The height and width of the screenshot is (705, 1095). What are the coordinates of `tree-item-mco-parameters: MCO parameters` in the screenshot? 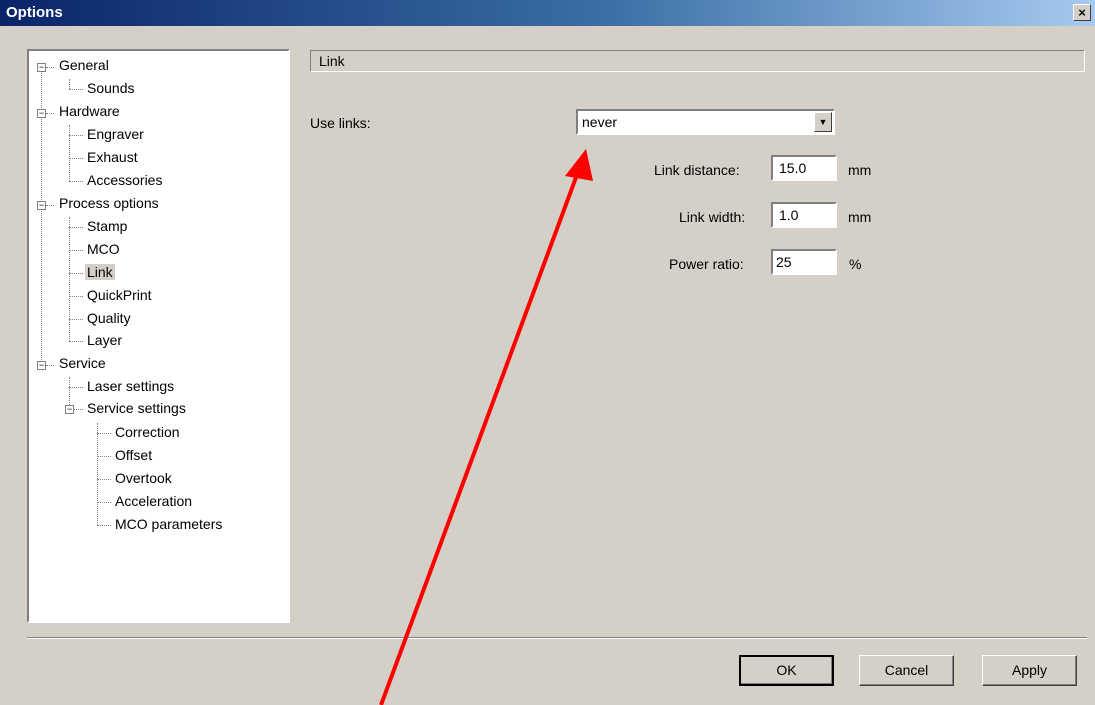 It's located at (168, 524).